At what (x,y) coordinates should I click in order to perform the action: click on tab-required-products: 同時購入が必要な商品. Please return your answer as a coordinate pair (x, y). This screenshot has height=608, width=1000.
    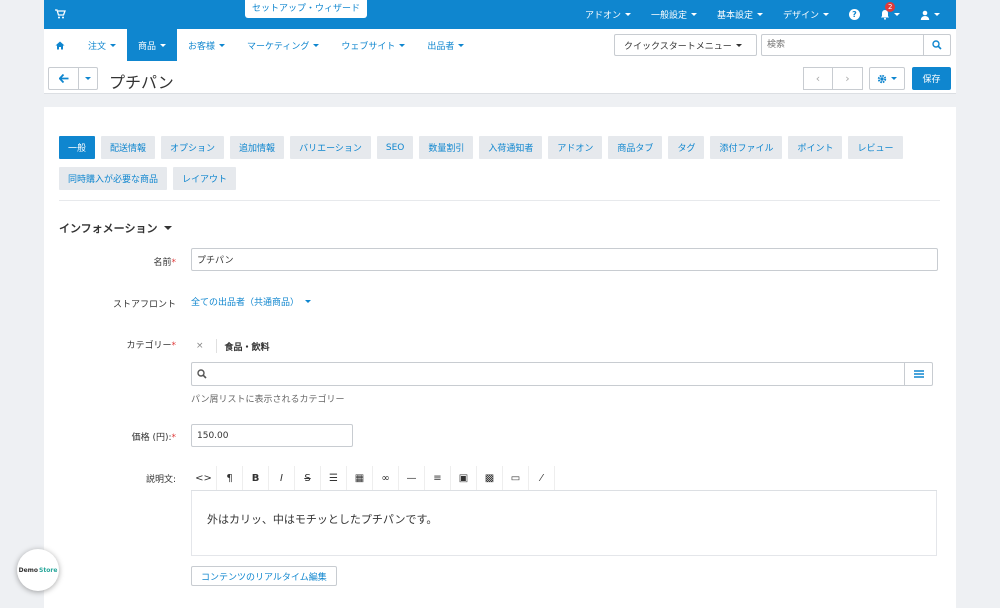
    Looking at the image, I should click on (113, 178).